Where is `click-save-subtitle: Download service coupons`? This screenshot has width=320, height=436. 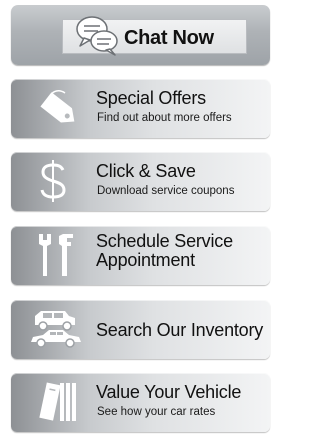 click-save-subtitle: Download service coupons is located at coordinates (166, 191).